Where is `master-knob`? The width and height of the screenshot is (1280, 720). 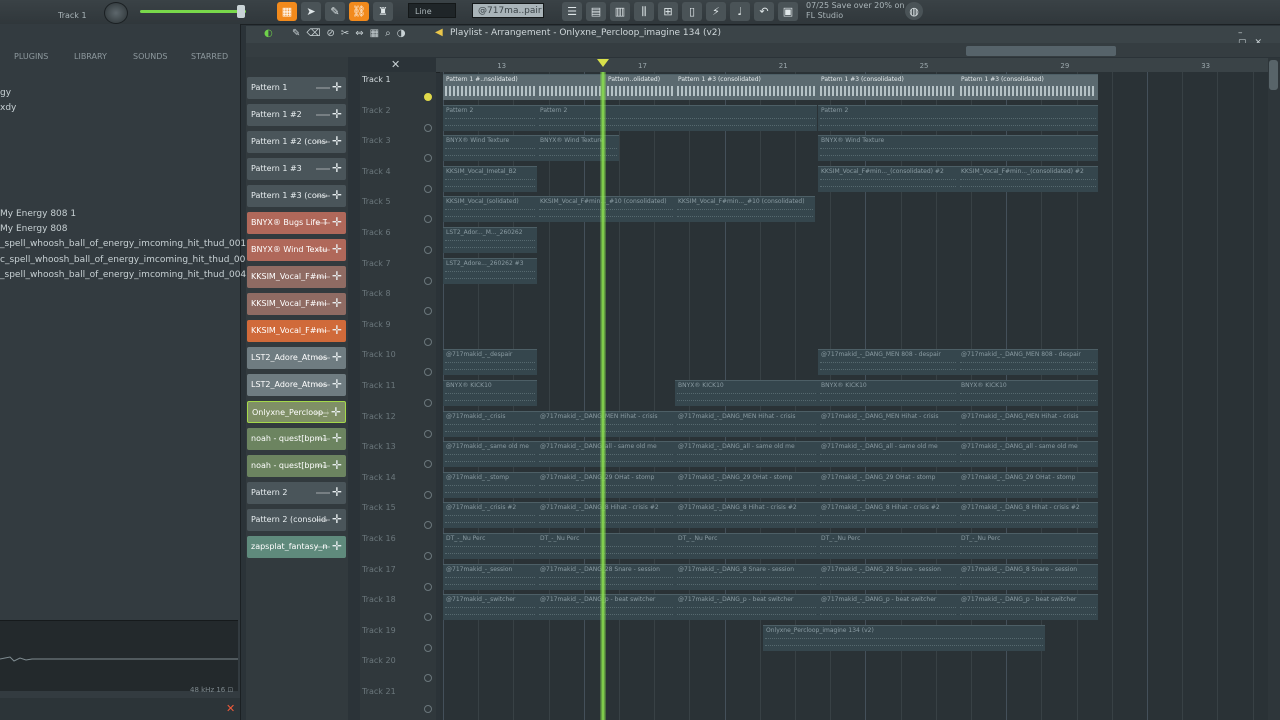 master-knob is located at coordinates (116, 13).